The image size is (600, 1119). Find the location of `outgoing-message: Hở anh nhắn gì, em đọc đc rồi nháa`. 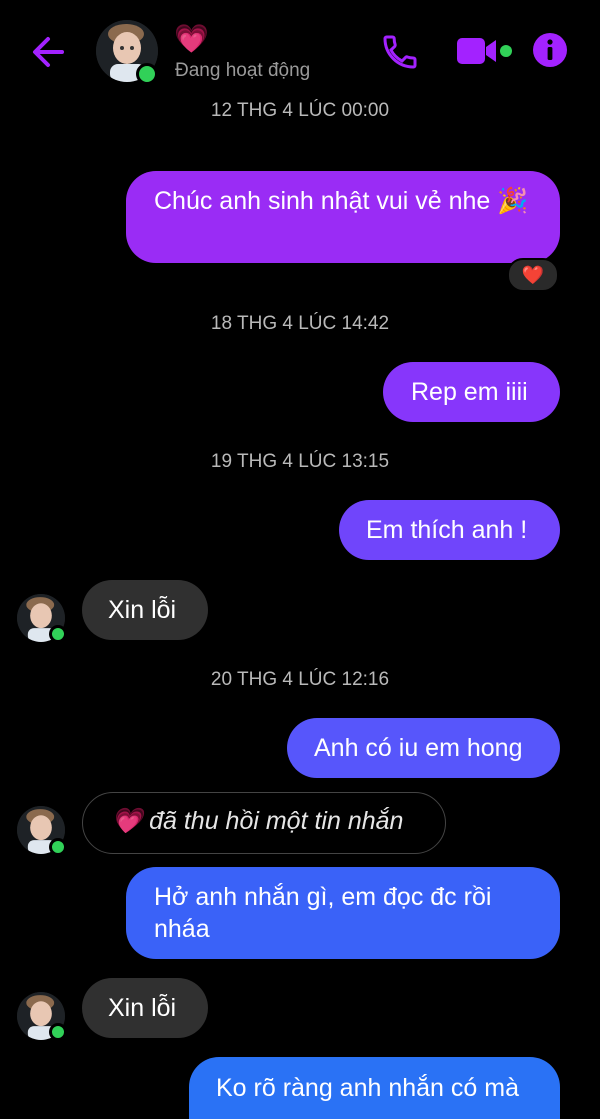

outgoing-message: Hở anh nhắn gì, em đọc đc rồi nháa is located at coordinates (343, 913).